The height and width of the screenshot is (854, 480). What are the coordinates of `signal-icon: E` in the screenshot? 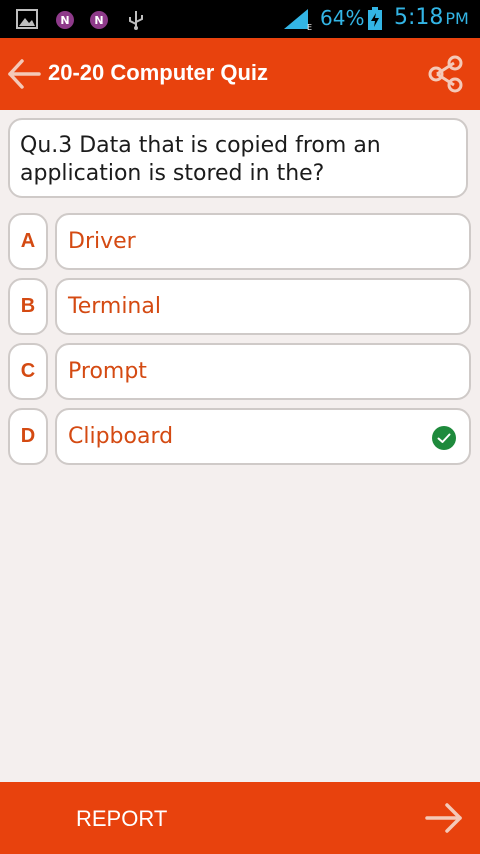 It's located at (298, 20).